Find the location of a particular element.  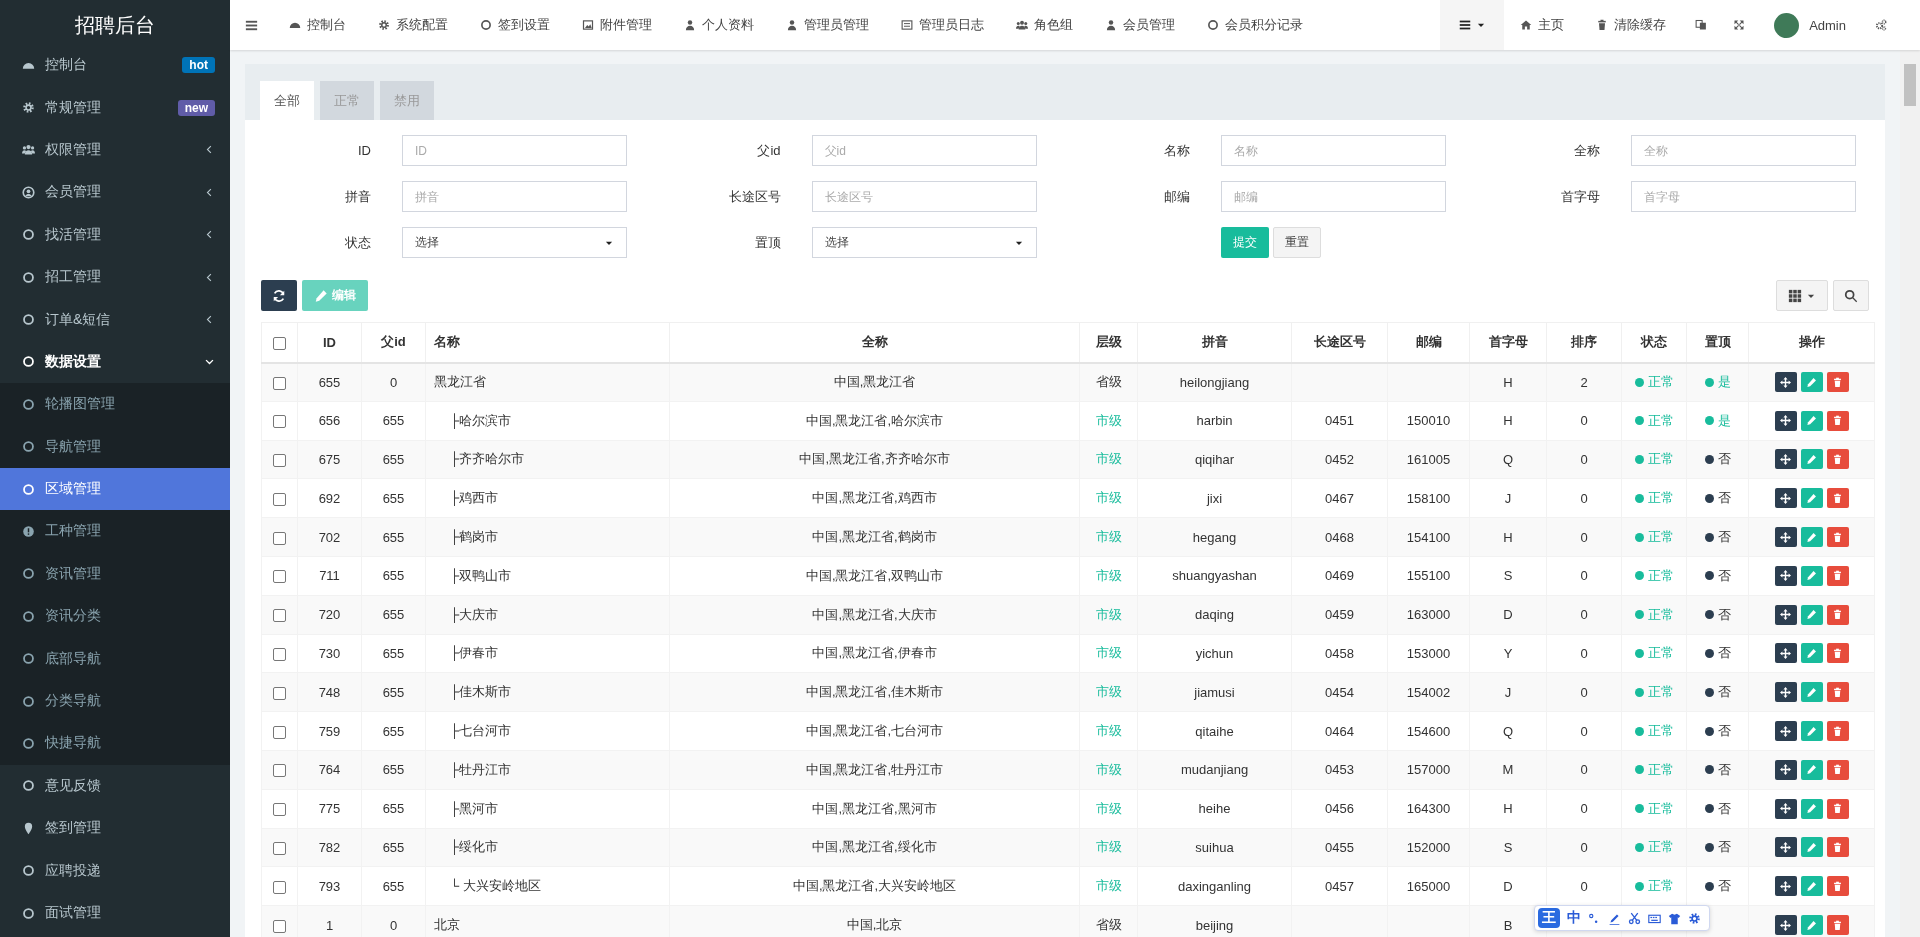

columns-button is located at coordinates (1802, 295).